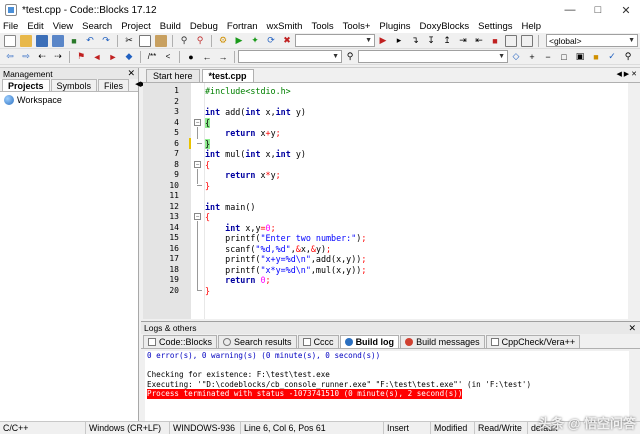 This screenshot has width=640, height=434. I want to click on line-comment-icon: <, so click(168, 57).